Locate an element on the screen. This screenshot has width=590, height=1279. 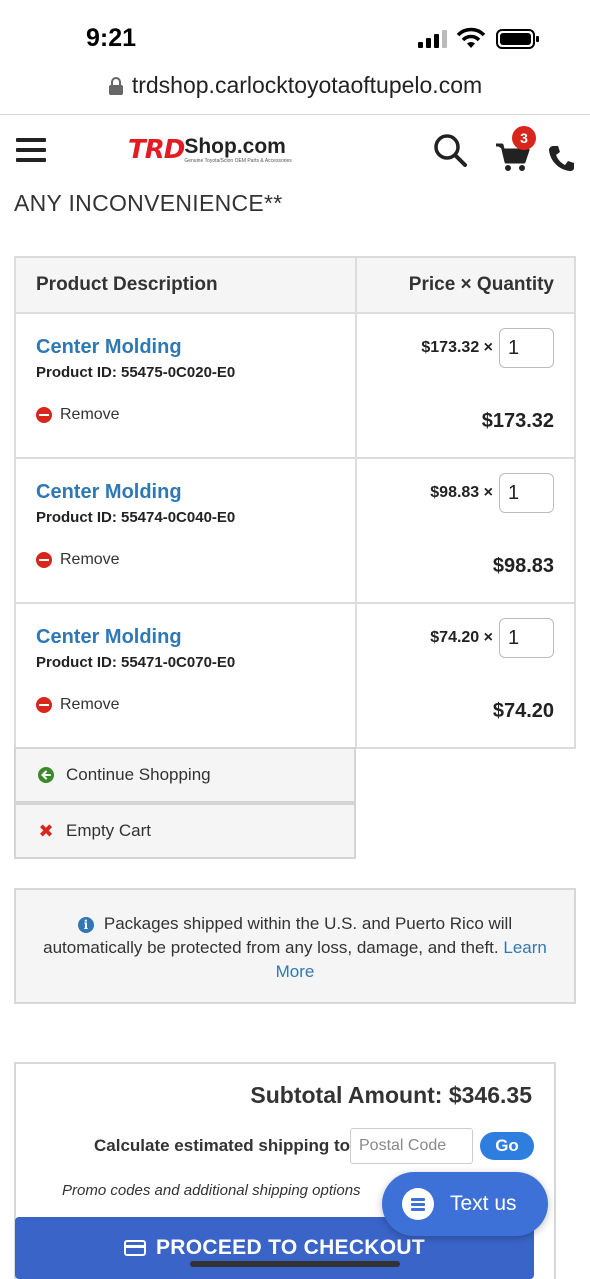
logo-trd: TRD is located at coordinates (156, 150).